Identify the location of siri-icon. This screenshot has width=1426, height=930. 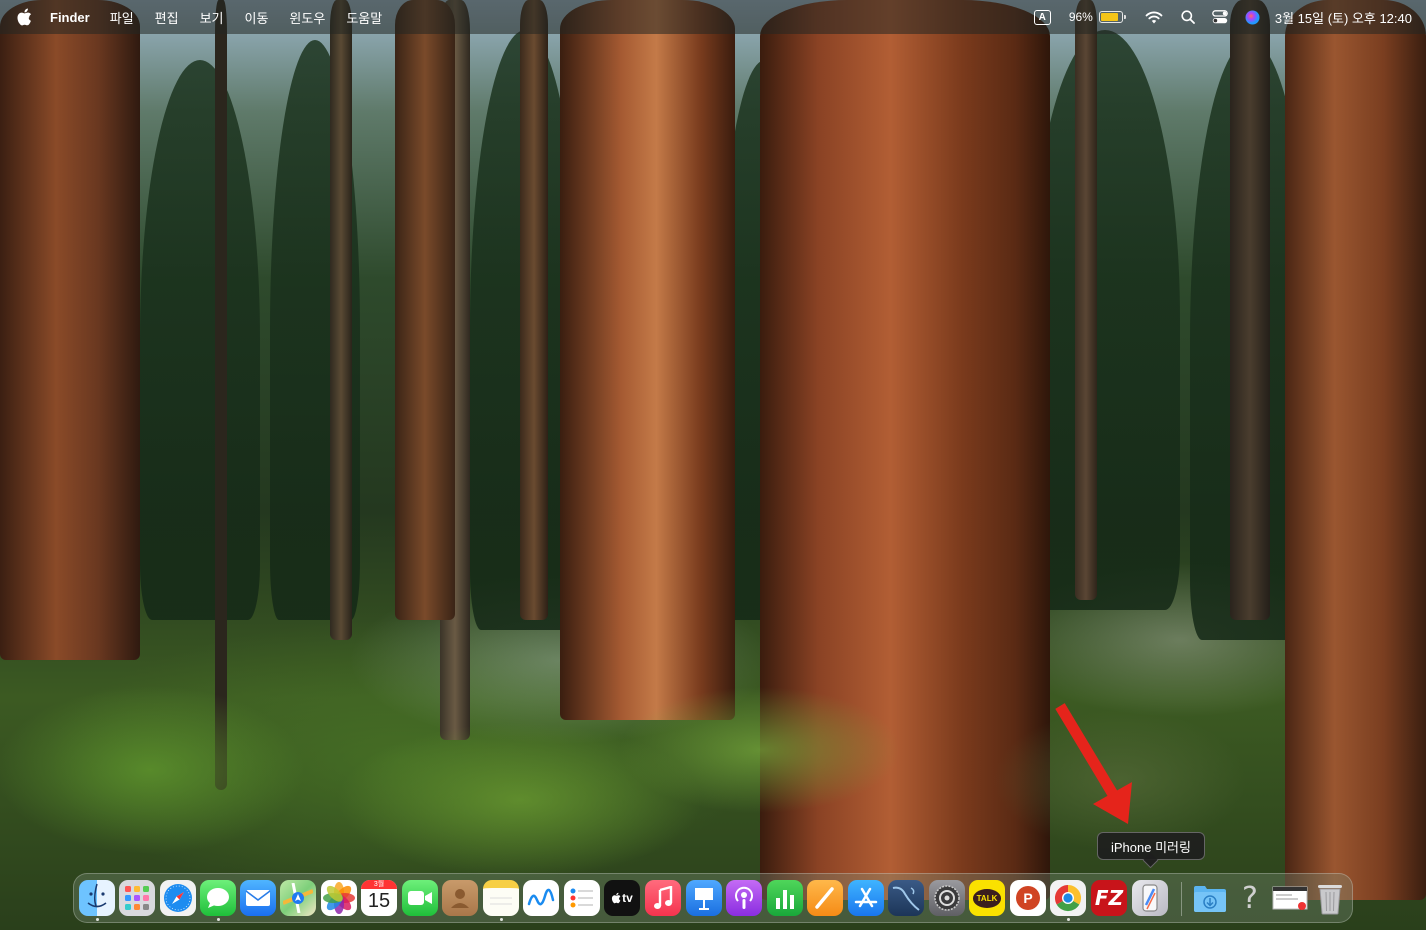
(1252, 17).